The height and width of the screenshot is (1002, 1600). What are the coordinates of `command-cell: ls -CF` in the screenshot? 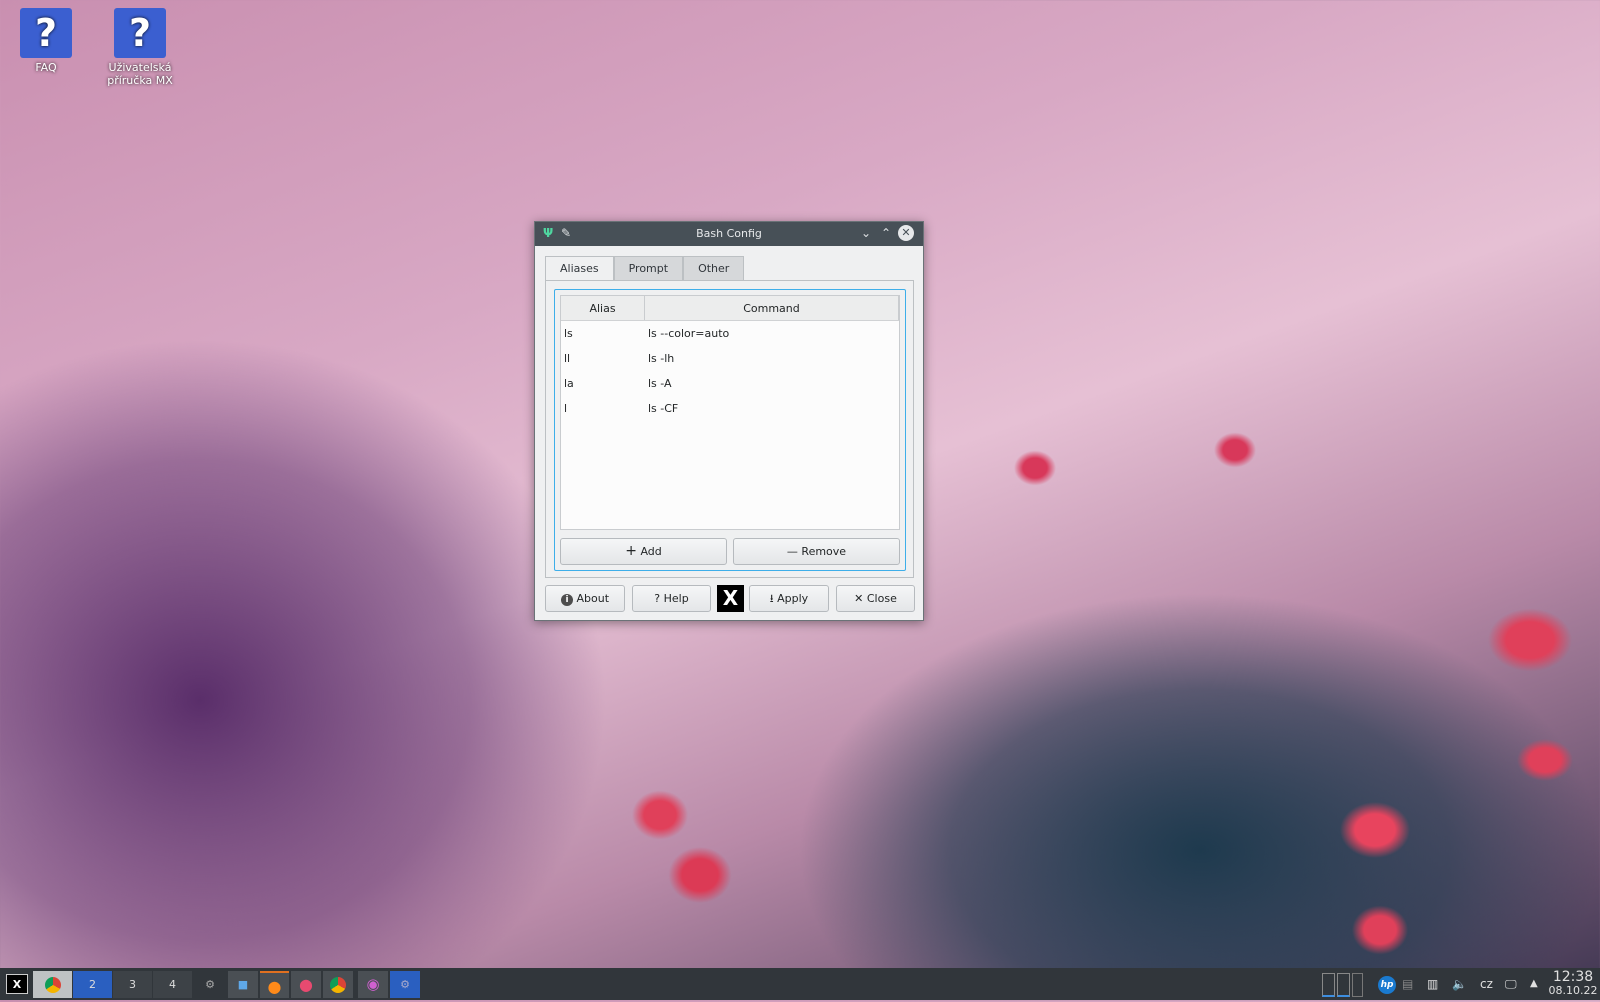 It's located at (663, 408).